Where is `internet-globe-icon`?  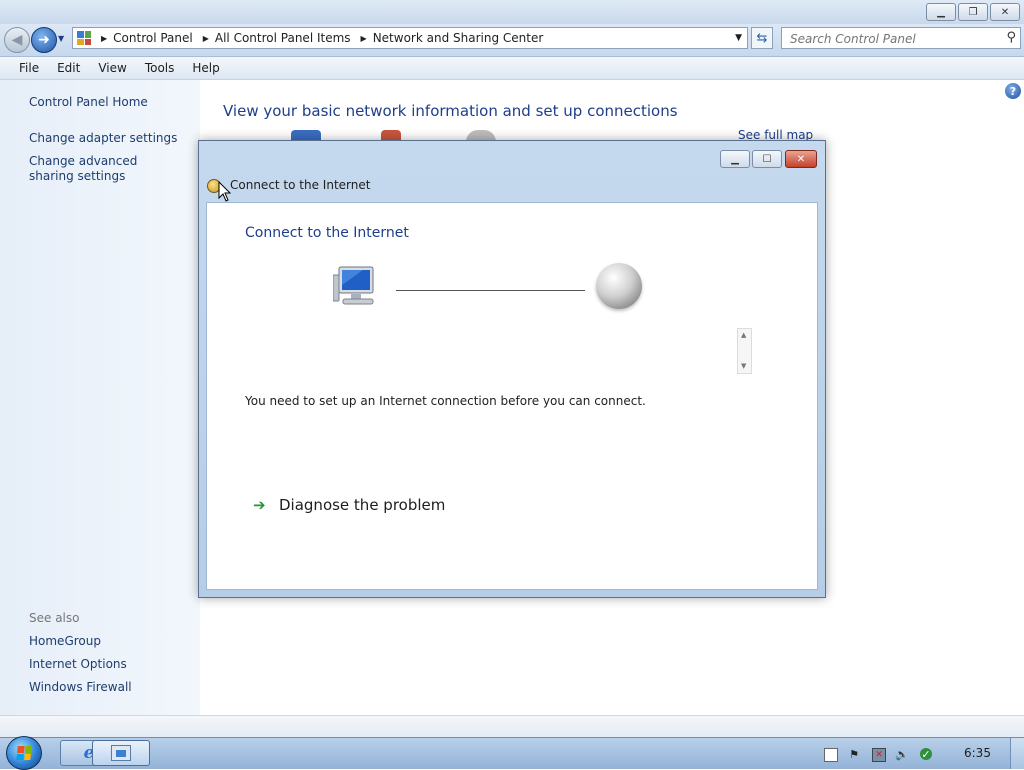
internet-globe-icon is located at coordinates (619, 286).